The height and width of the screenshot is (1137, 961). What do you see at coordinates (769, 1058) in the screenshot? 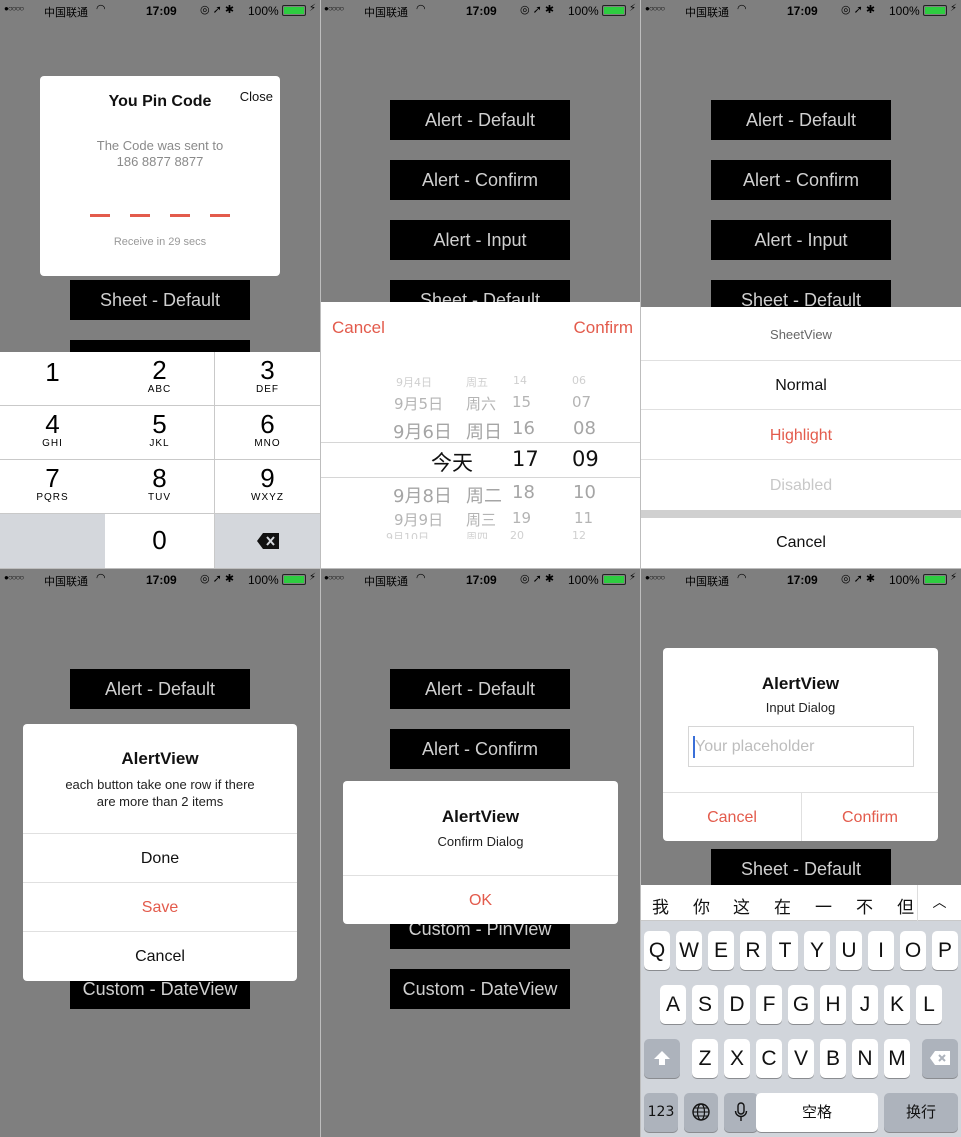
I see `key-c: C` at bounding box center [769, 1058].